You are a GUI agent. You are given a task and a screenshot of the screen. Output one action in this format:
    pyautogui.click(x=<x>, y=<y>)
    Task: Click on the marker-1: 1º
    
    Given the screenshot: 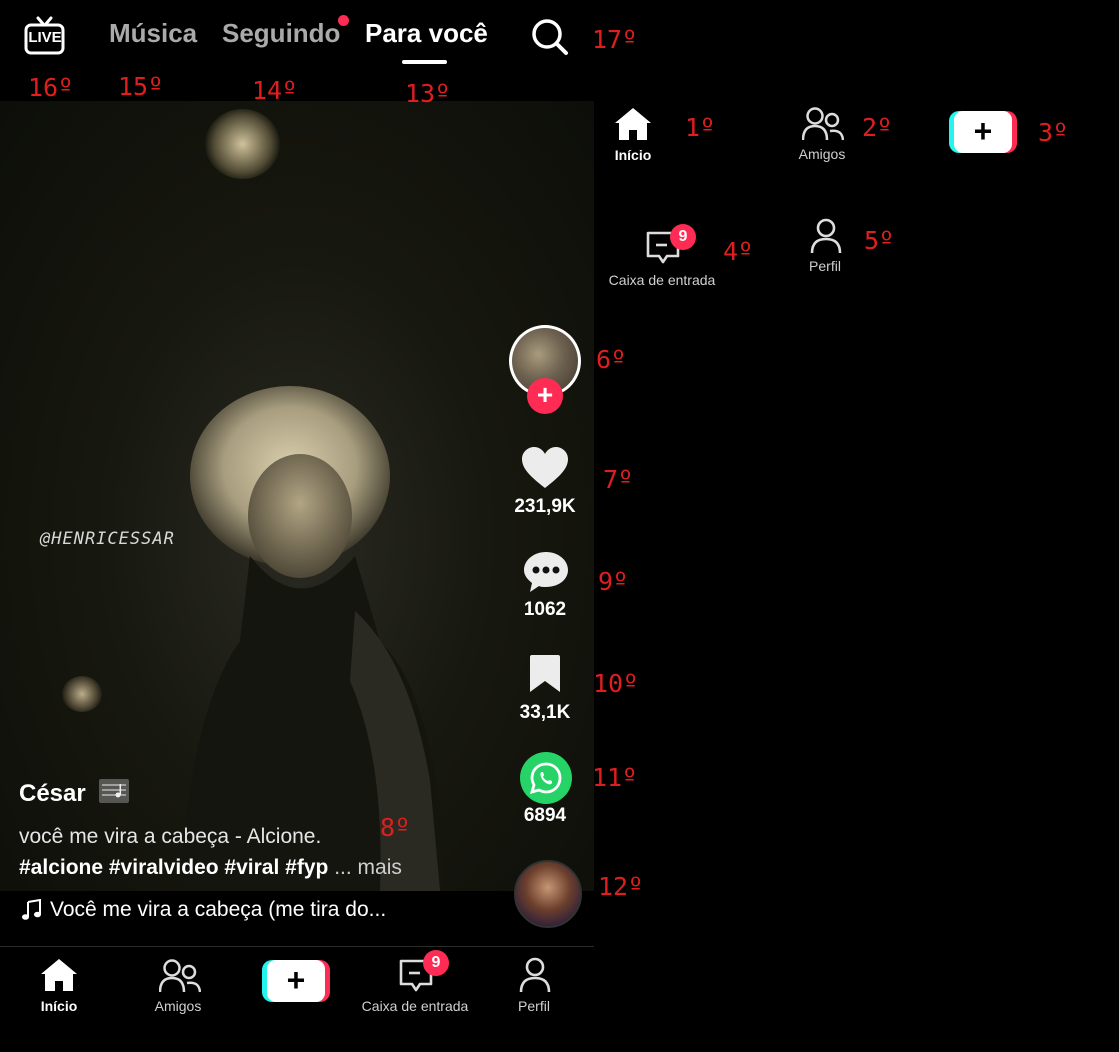 What is the action you would take?
    pyautogui.click(x=700, y=127)
    